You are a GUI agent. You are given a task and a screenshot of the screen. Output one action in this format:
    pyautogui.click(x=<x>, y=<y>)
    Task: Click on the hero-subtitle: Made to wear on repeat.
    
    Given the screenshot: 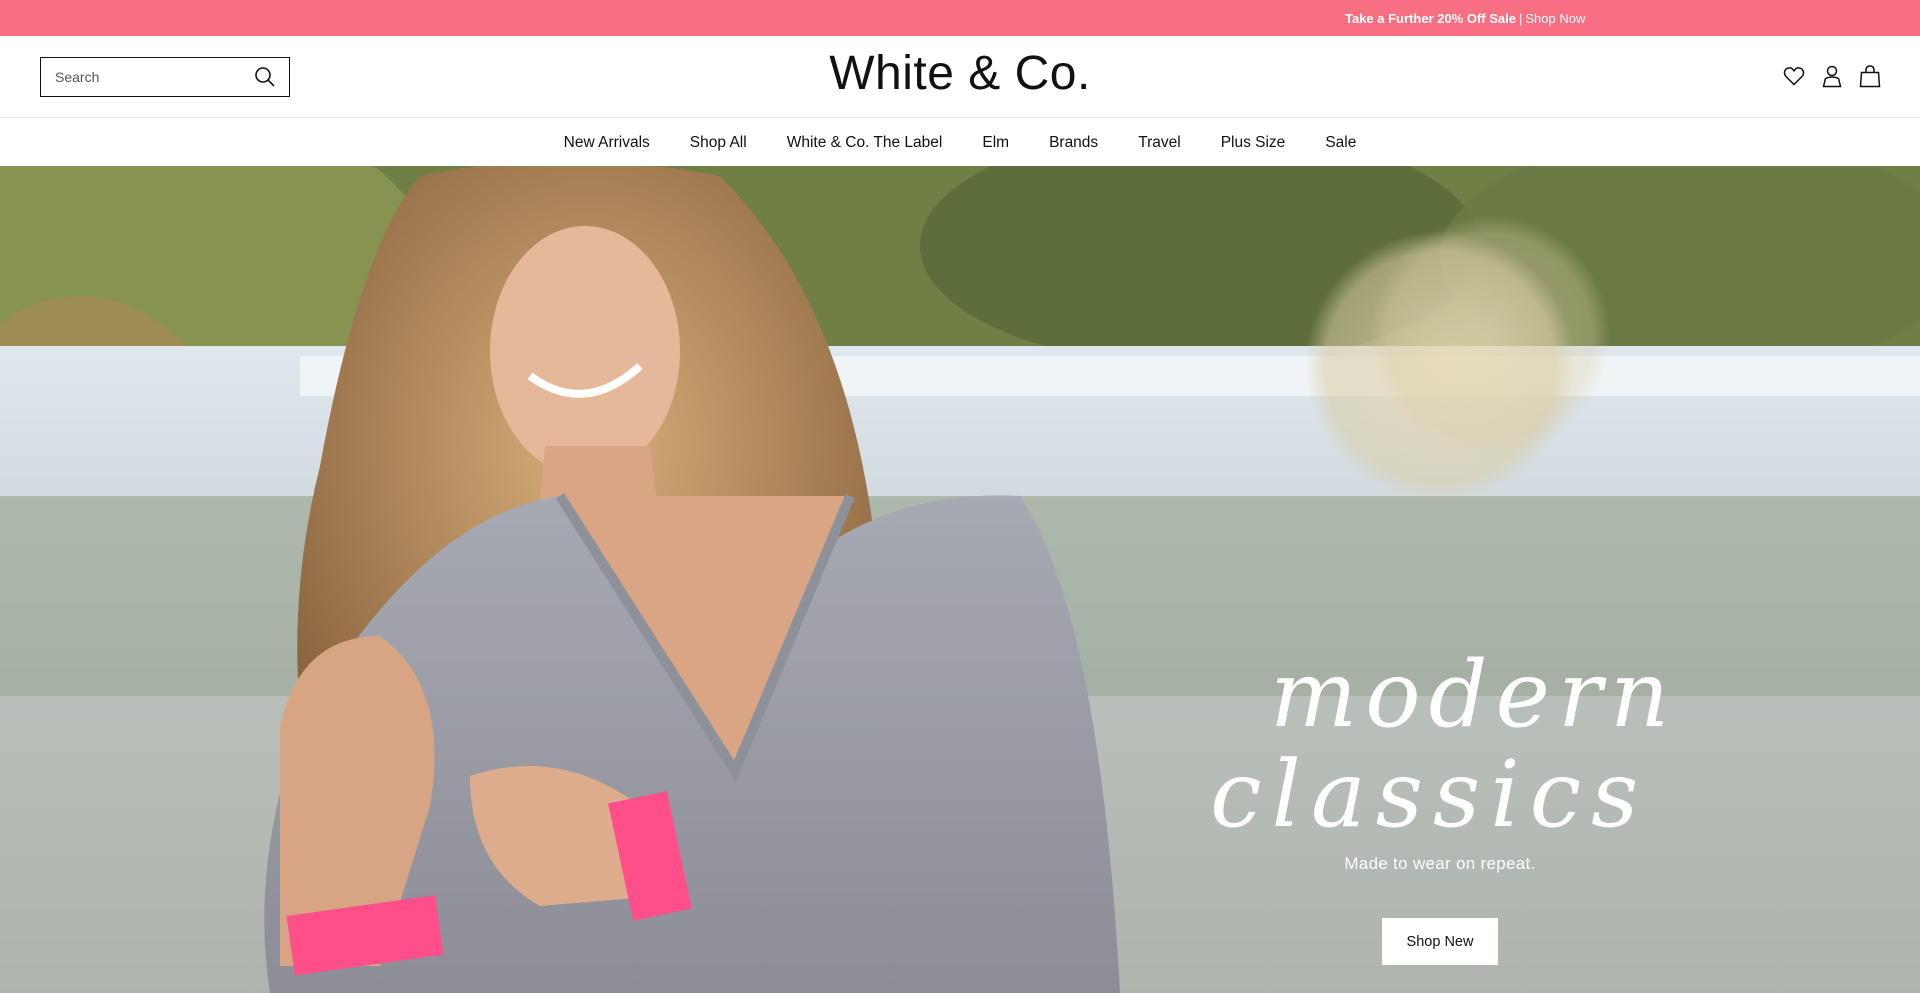 What is the action you would take?
    pyautogui.click(x=1440, y=863)
    